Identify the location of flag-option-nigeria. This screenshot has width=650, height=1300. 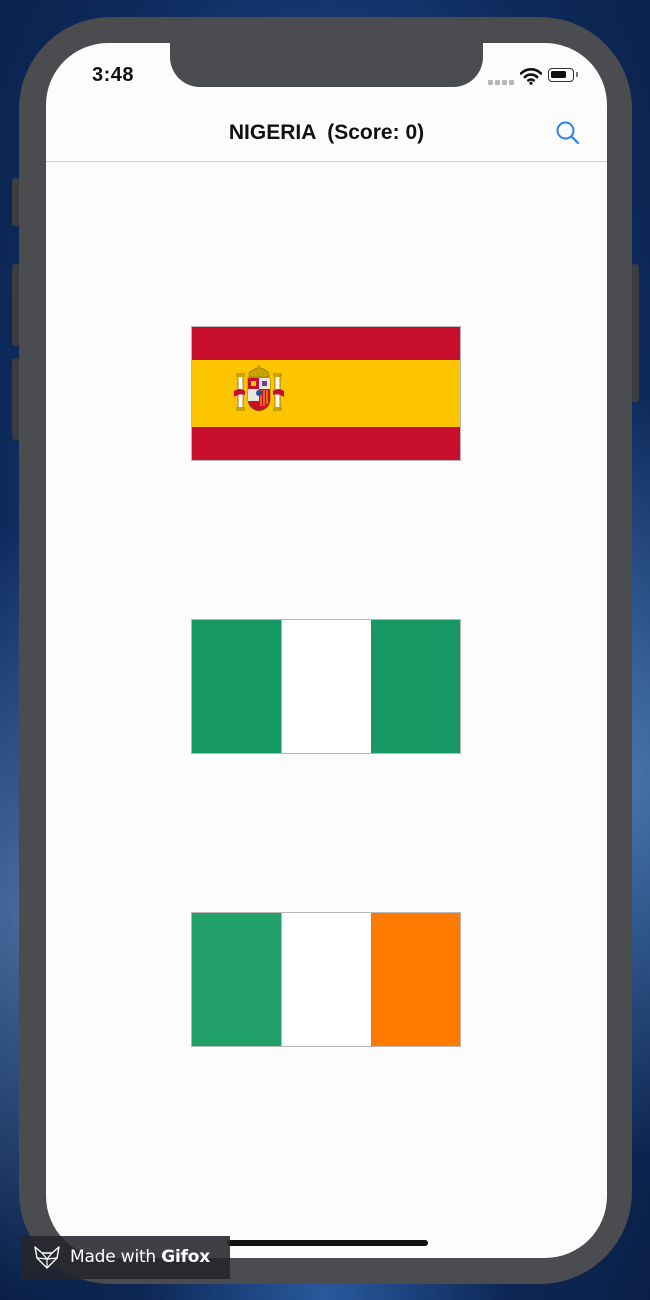
(326, 686).